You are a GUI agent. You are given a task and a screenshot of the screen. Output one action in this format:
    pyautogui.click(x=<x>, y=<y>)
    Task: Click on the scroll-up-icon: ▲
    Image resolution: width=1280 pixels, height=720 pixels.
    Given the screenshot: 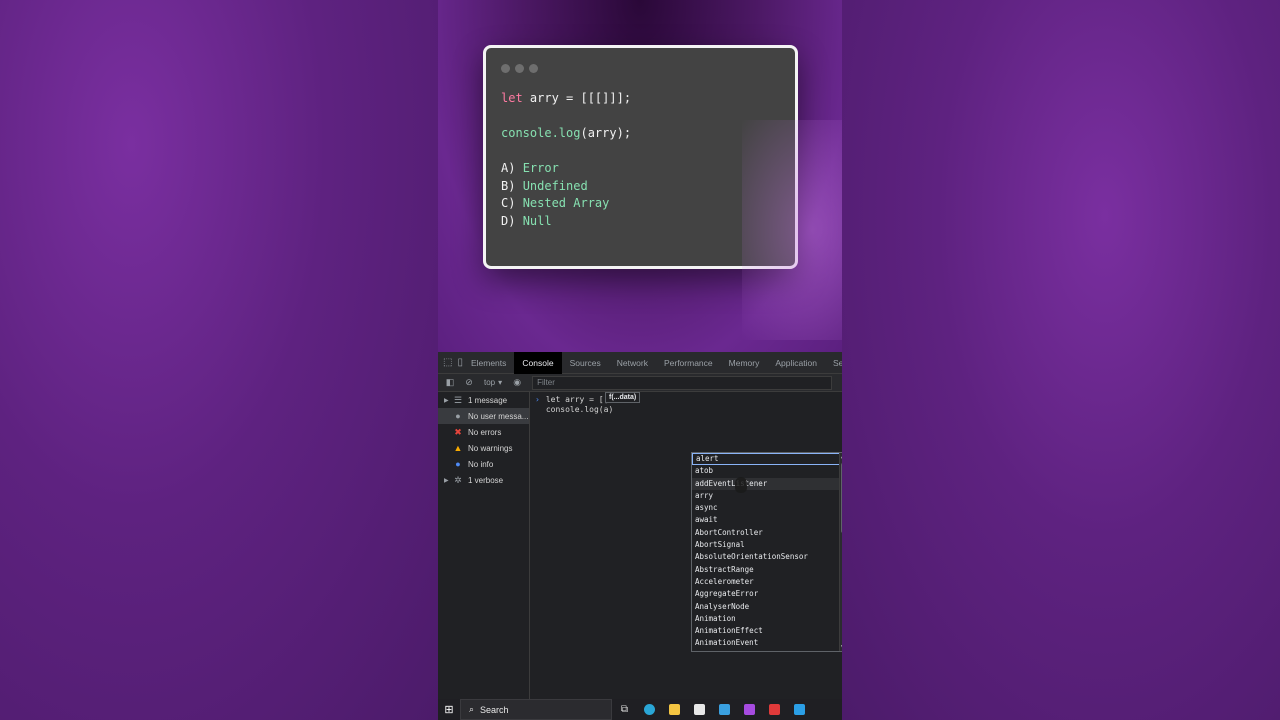 What is the action you would take?
    pyautogui.click(x=841, y=457)
    